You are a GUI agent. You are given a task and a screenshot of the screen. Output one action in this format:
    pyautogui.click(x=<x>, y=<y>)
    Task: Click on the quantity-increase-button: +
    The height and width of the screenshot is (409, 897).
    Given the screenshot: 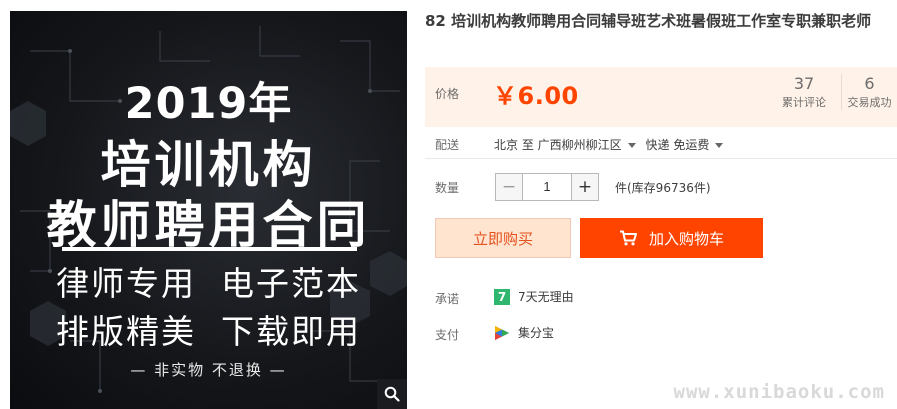 What is the action you would take?
    pyautogui.click(x=585, y=187)
    